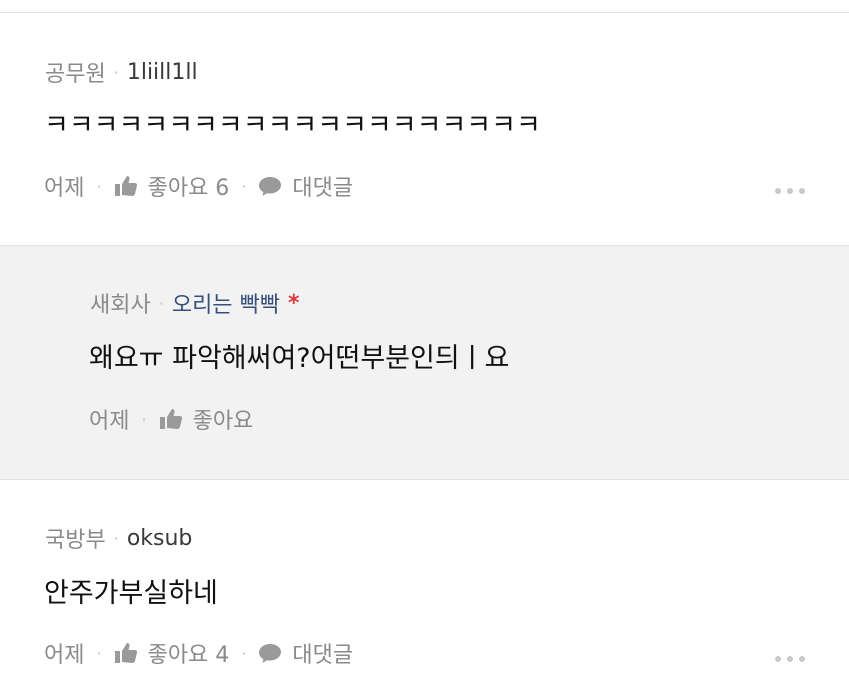 The image size is (849, 690). What do you see at coordinates (226, 303) in the screenshot?
I see `nickname: 오리는 빡빡` at bounding box center [226, 303].